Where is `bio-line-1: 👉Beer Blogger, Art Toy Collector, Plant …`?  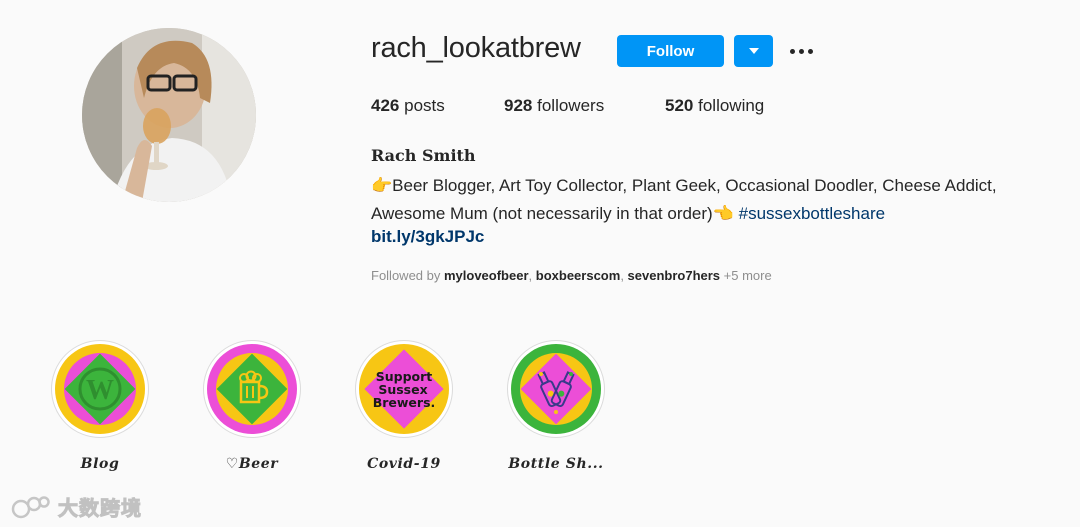
bio-line-1: 👉Beer Blogger, Art Toy Collector, Plant … is located at coordinates (684, 185).